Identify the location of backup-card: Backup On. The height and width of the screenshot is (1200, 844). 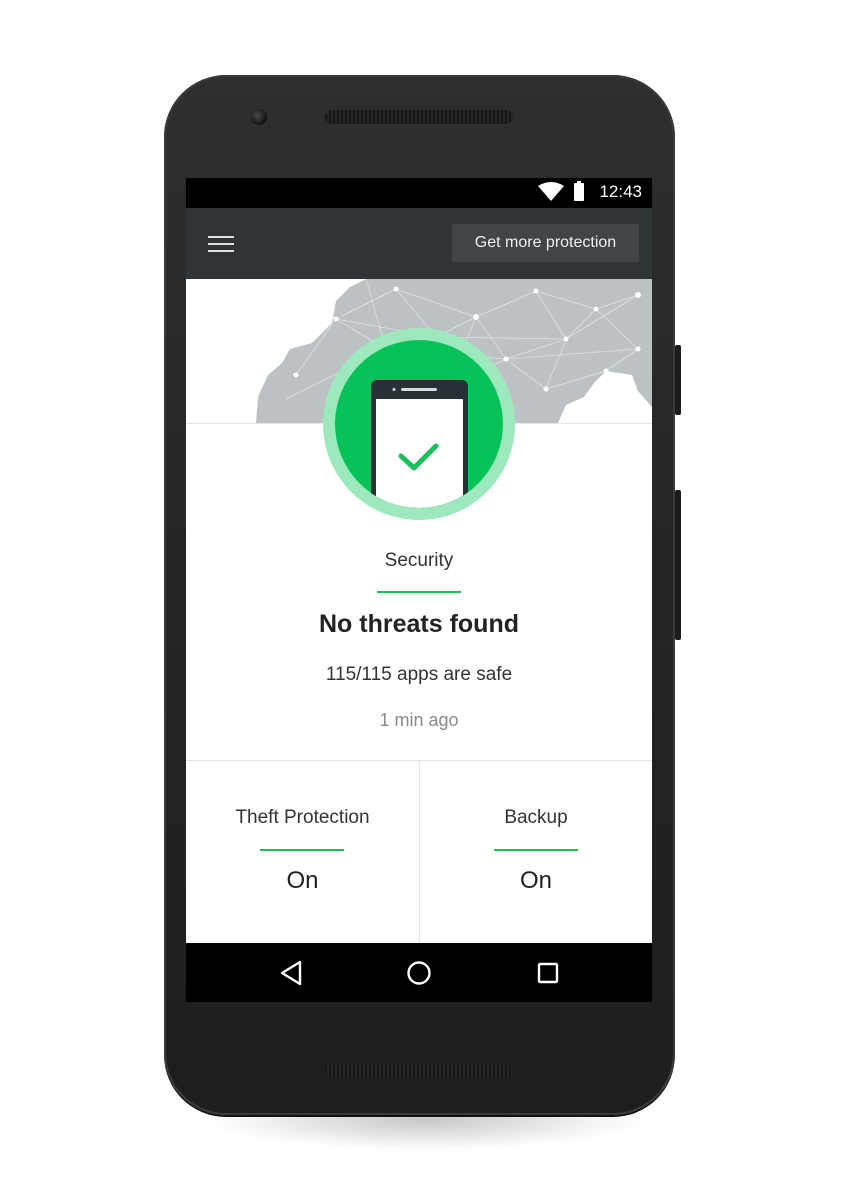
(536, 852).